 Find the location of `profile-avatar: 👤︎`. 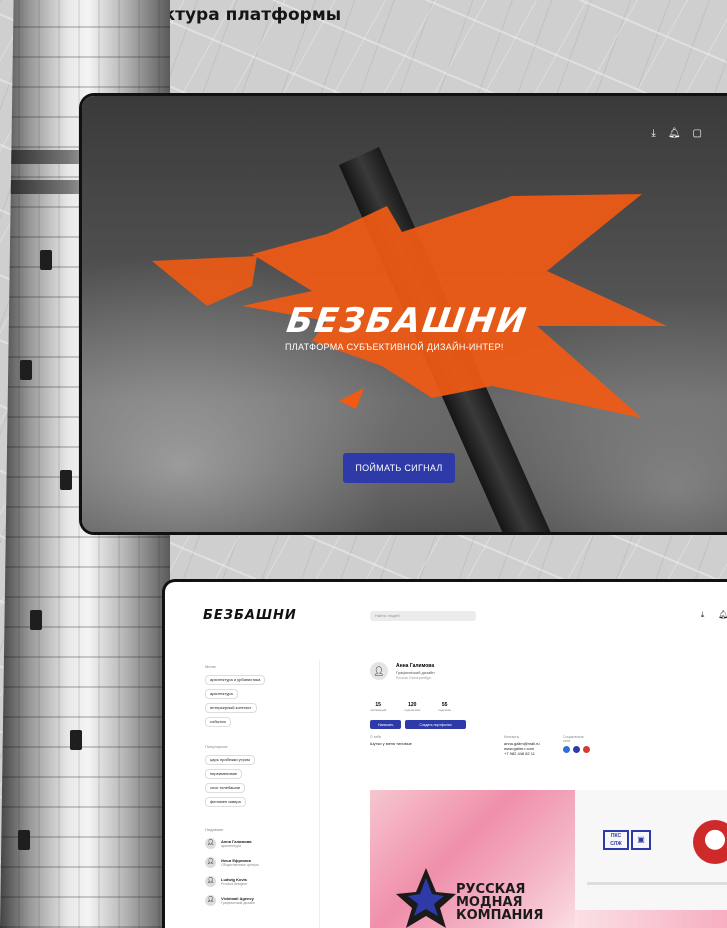

profile-avatar: 👤︎ is located at coordinates (379, 671).